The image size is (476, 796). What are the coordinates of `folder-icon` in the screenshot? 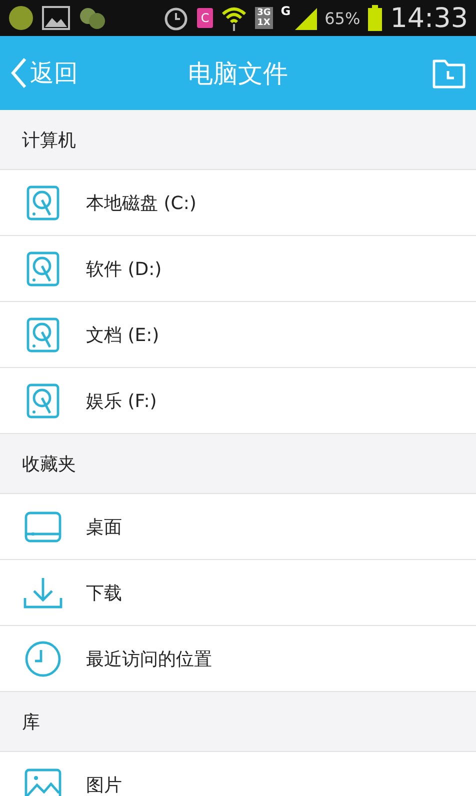 It's located at (449, 73).